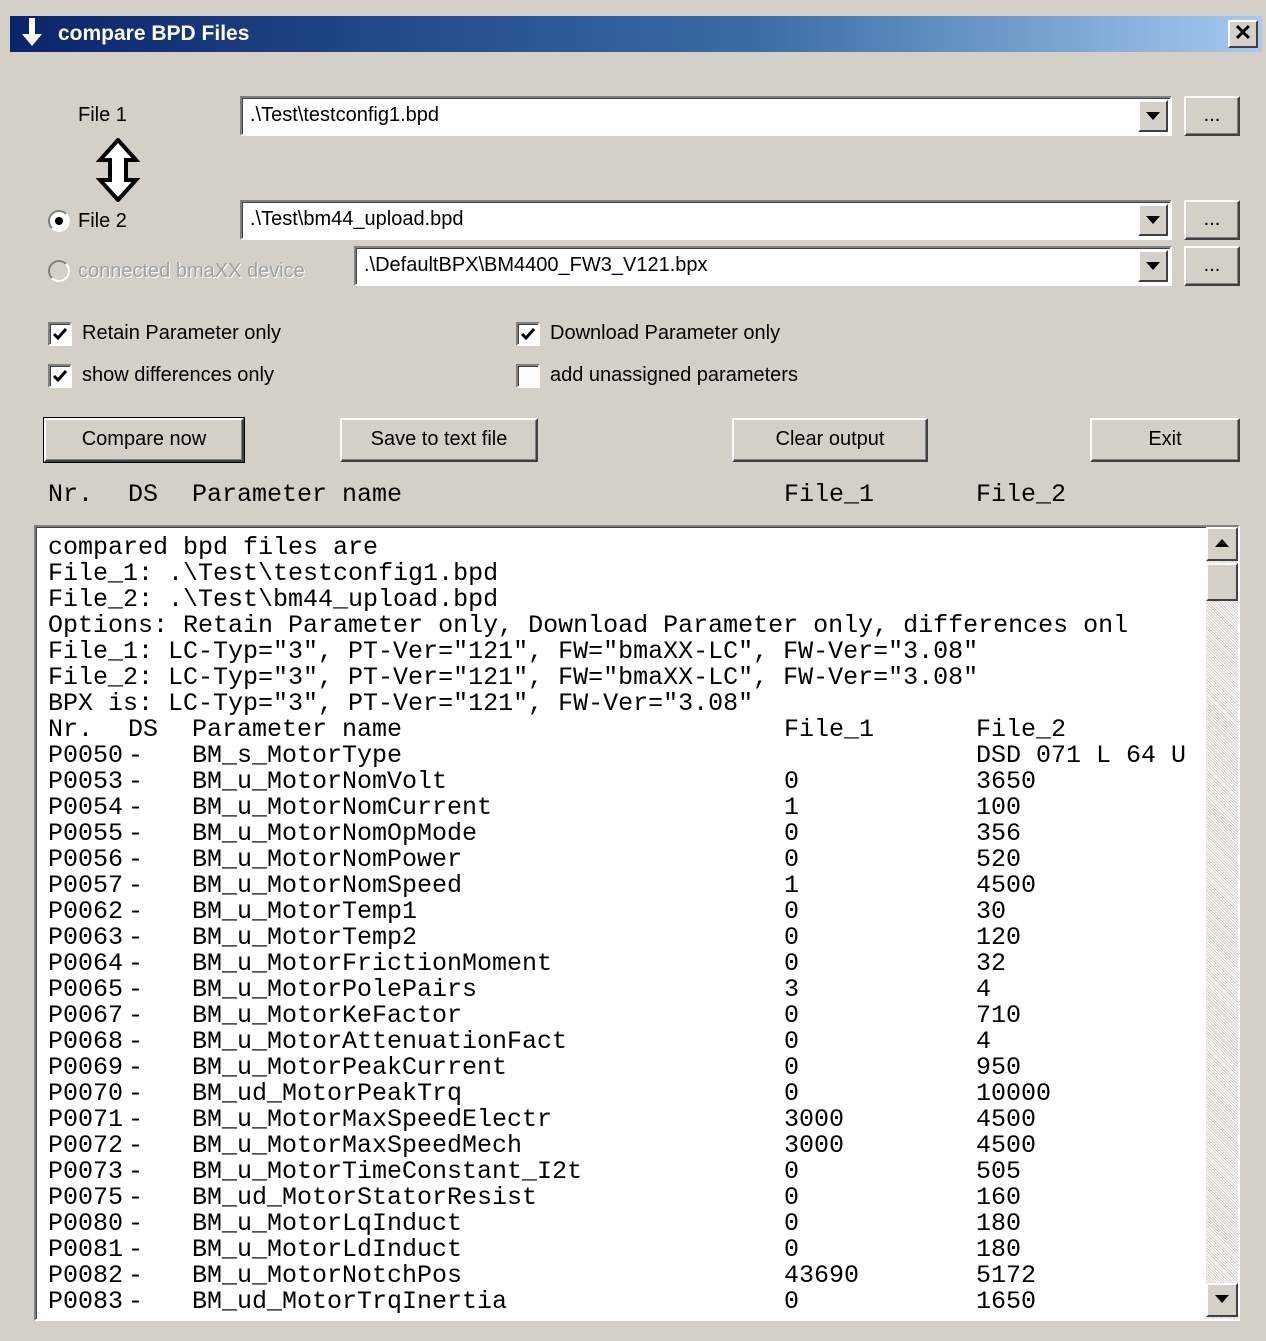 This screenshot has height=1341, width=1266. I want to click on clear-label: Clear output, so click(830, 439).